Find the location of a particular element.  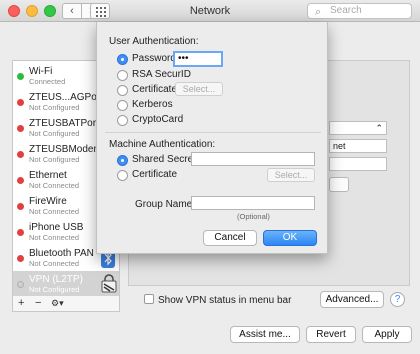

service-list-toolbar: + − ⚙▾ is located at coordinates (66, 304).